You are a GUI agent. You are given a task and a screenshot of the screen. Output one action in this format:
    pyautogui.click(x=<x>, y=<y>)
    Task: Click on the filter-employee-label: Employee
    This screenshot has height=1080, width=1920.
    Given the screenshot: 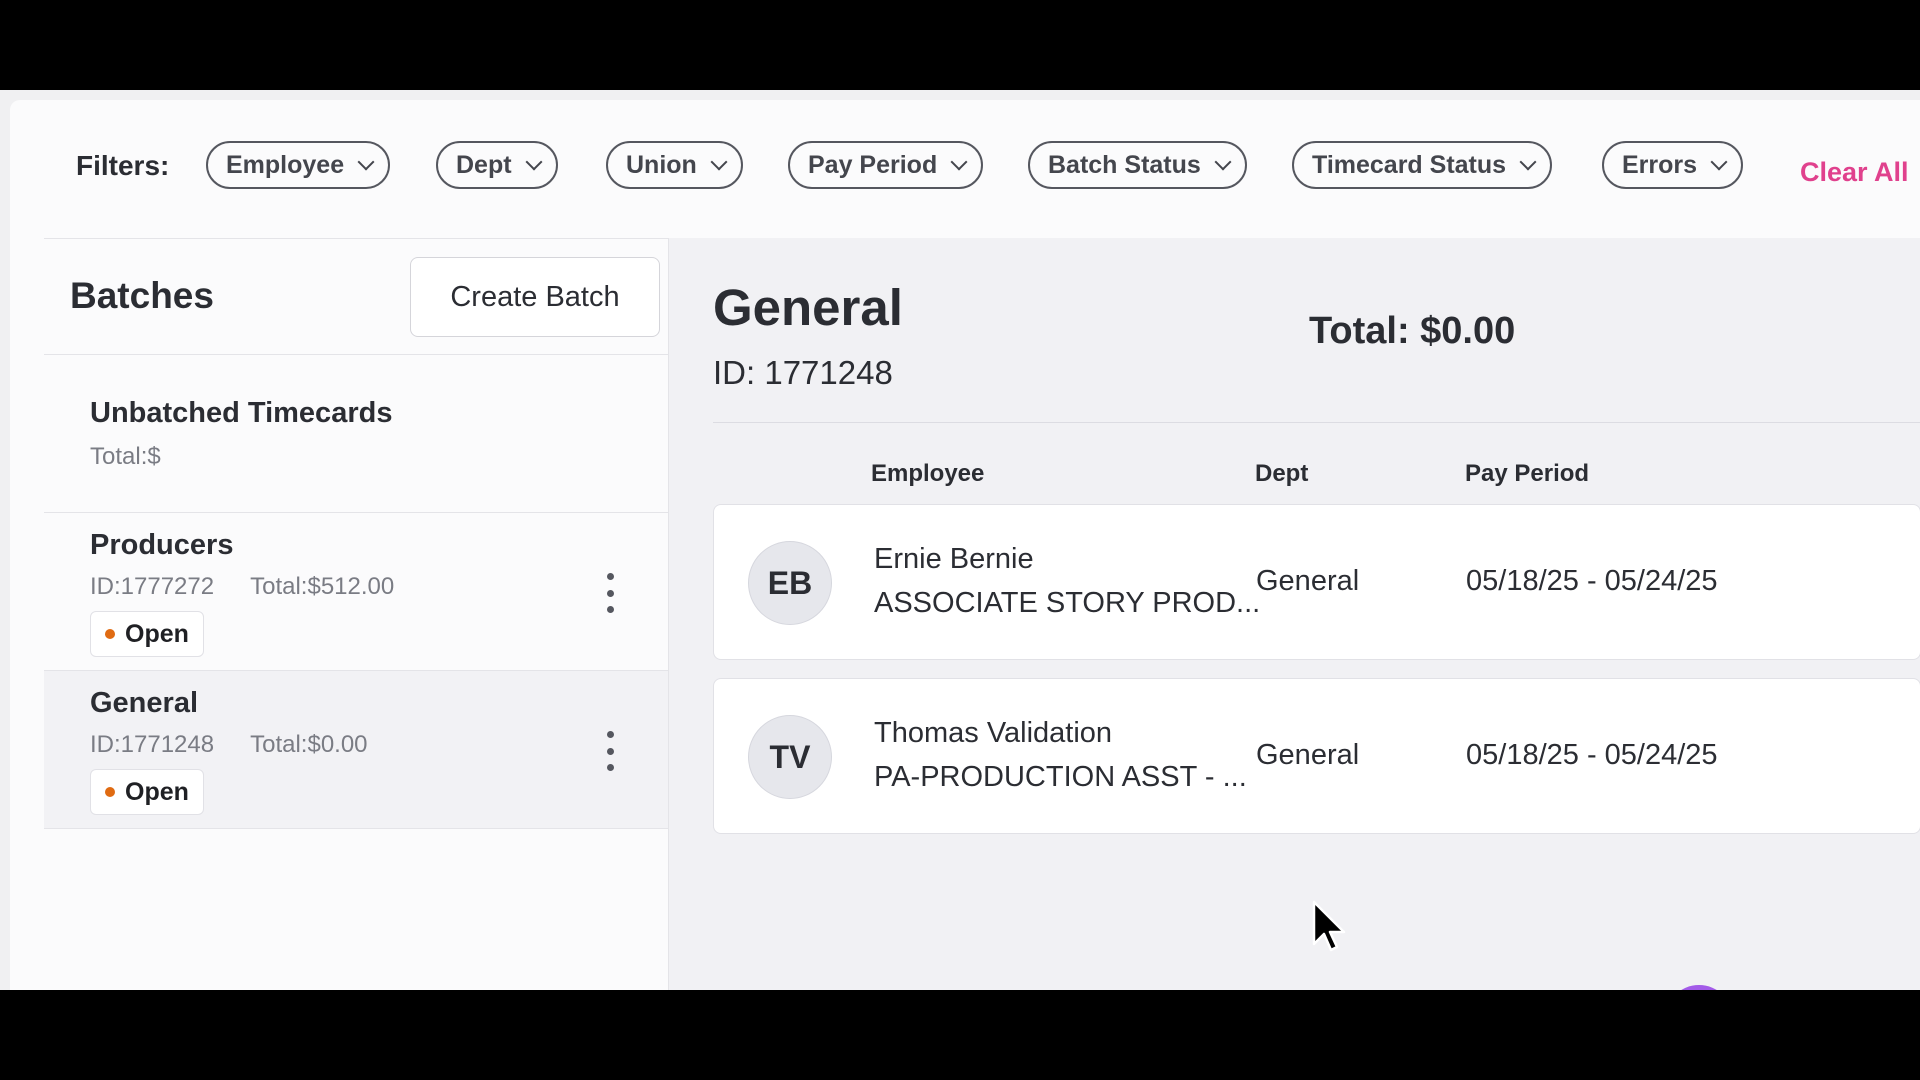 What is the action you would take?
    pyautogui.click(x=285, y=164)
    